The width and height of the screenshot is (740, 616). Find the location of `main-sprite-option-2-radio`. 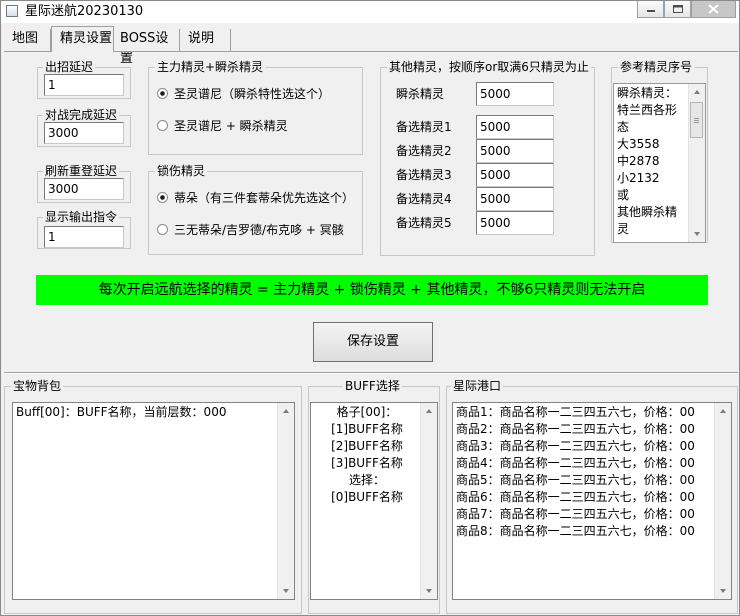

main-sprite-option-2-radio is located at coordinates (162, 125).